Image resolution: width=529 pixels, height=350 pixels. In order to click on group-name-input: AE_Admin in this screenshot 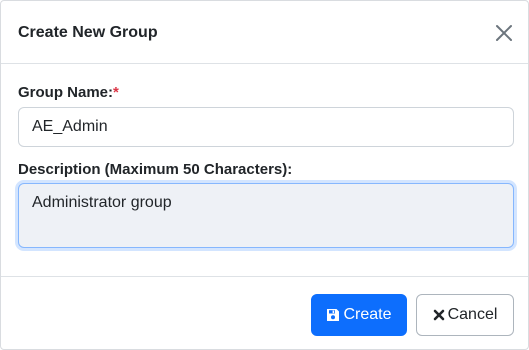, I will do `click(266, 127)`.